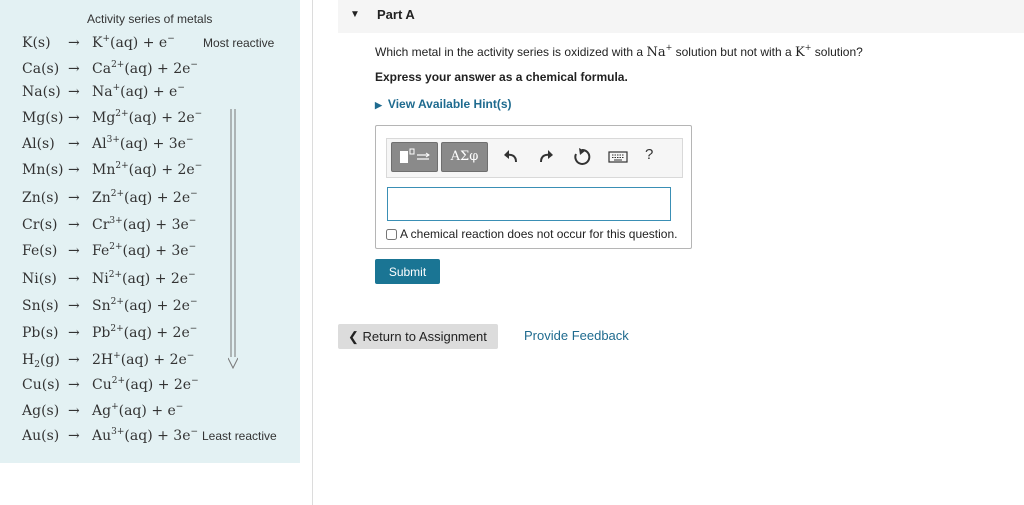  Describe the element at coordinates (145, 69) in the screenshot. I see `series-products: Ca2+(aq) + 2e−` at that location.